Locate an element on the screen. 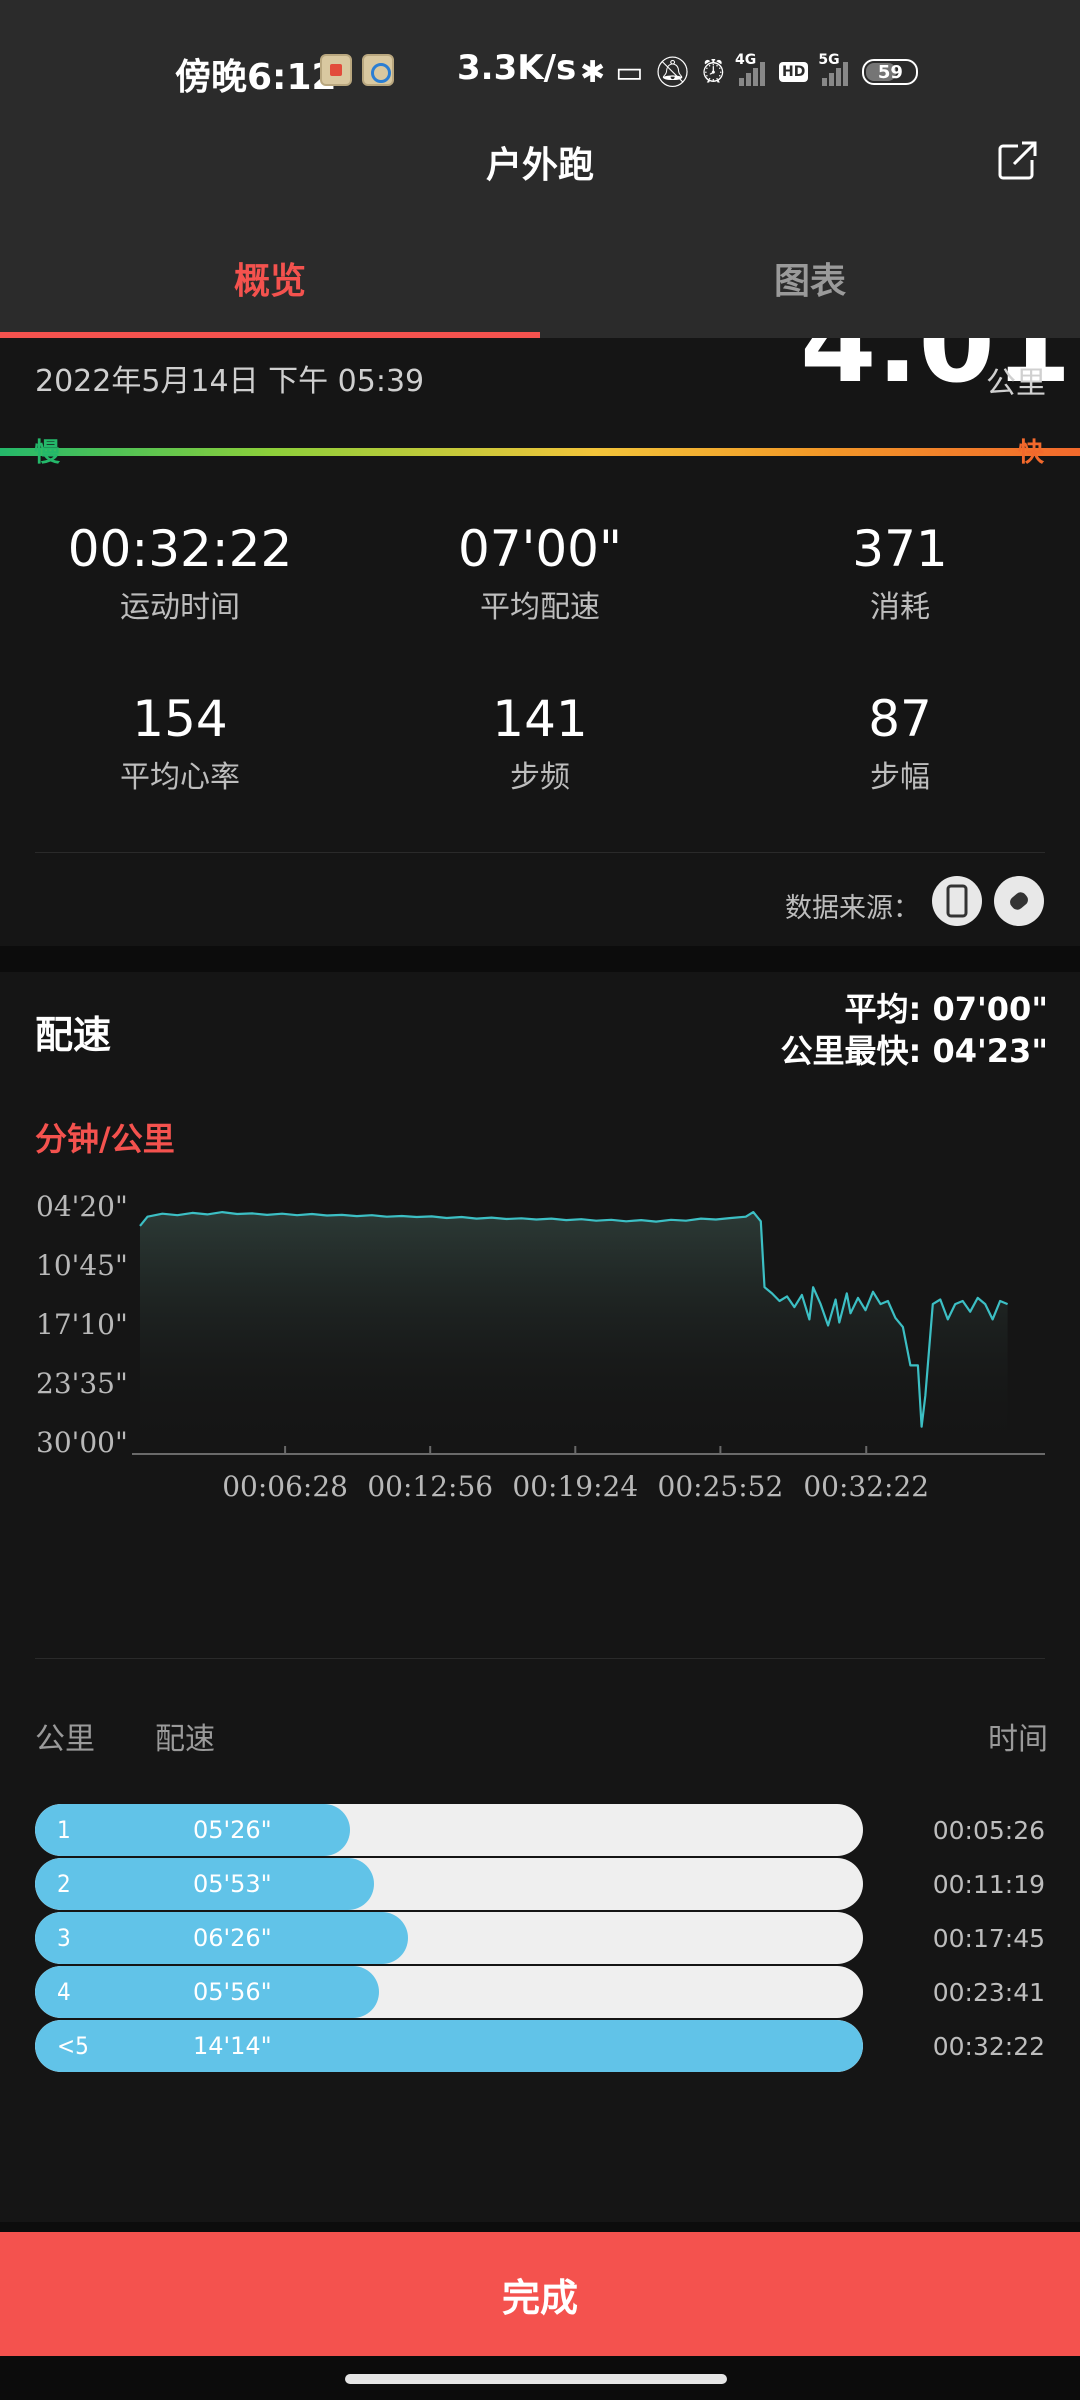 This screenshot has width=1080, height=2400. alarm-icon: ⏰︎ is located at coordinates (713, 72).